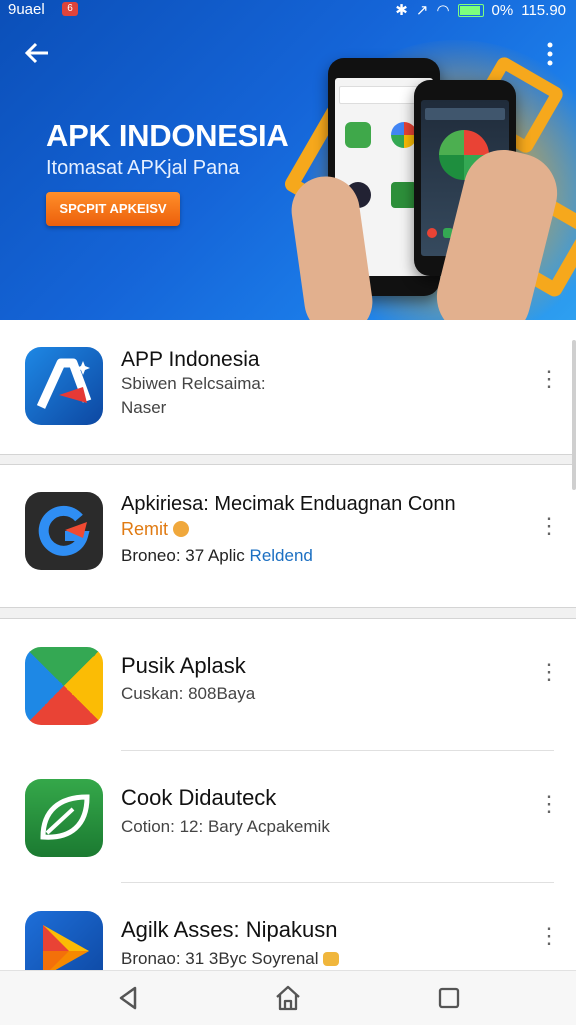 Image resolution: width=576 pixels, height=1025 pixels. What do you see at coordinates (70, 9) in the screenshot?
I see `notification-icon: 6` at bounding box center [70, 9].